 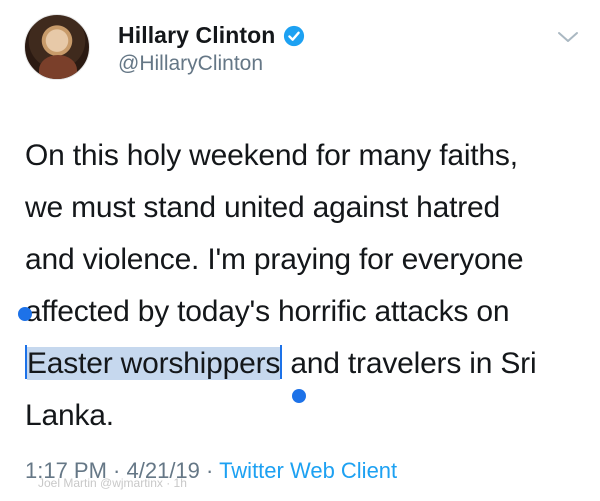 I want to click on author-display-name: Hillary Clinton, so click(x=196, y=35).